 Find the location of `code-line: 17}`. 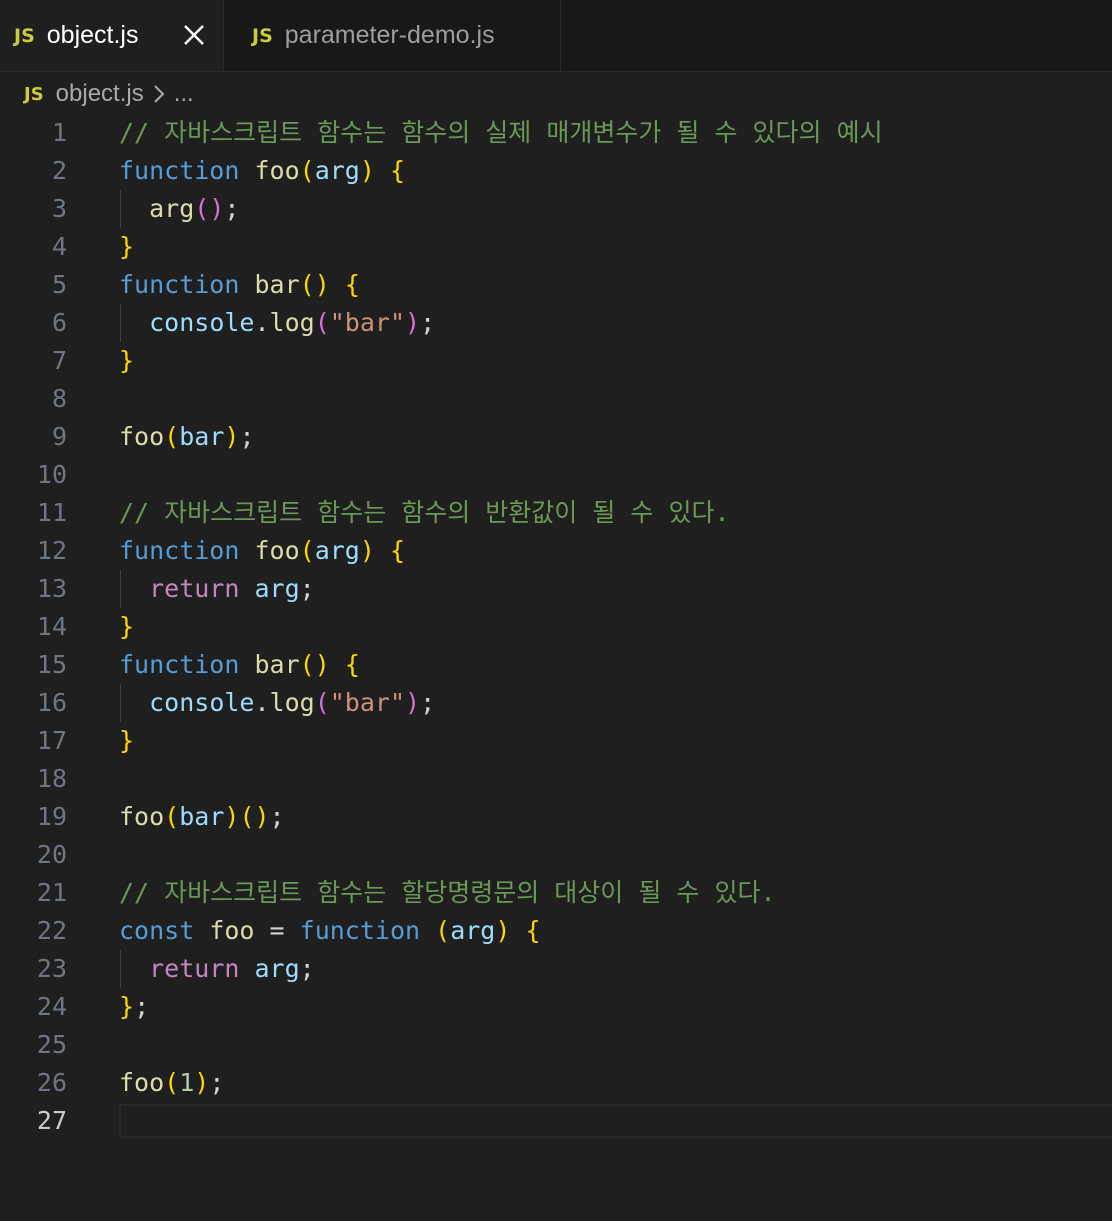

code-line: 17} is located at coordinates (556, 741).